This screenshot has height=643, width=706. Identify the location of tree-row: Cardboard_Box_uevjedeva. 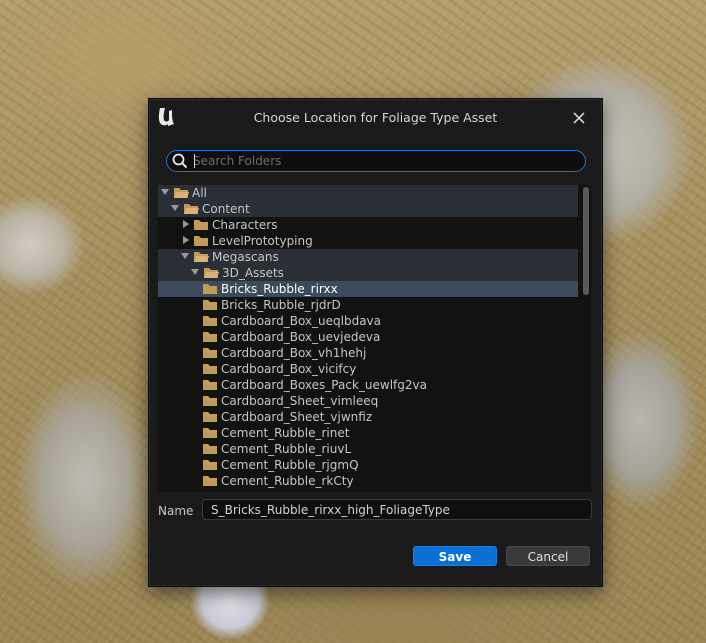
(368, 337).